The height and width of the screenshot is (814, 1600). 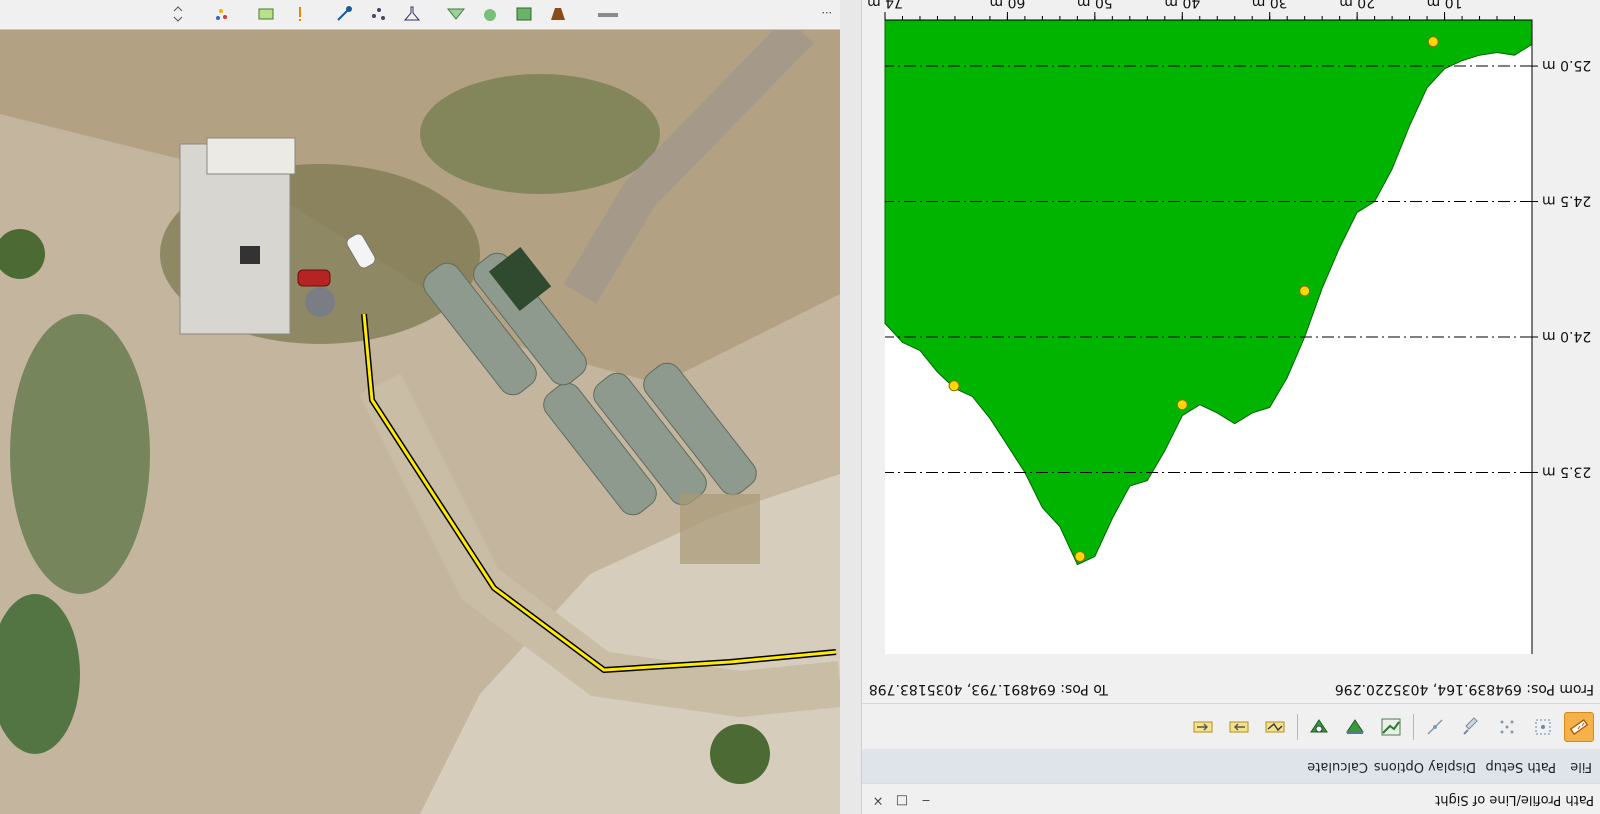 What do you see at coordinates (344, 14) in the screenshot?
I see `digitizer-icon` at bounding box center [344, 14].